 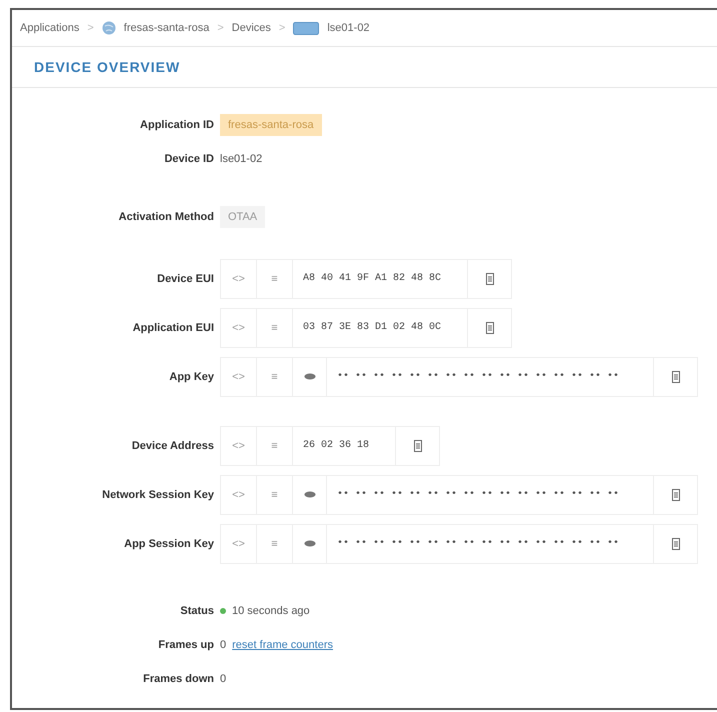 What do you see at coordinates (372, 278) in the screenshot?
I see `key-value: A8 40 41 9F A1 82 48 8C` at bounding box center [372, 278].